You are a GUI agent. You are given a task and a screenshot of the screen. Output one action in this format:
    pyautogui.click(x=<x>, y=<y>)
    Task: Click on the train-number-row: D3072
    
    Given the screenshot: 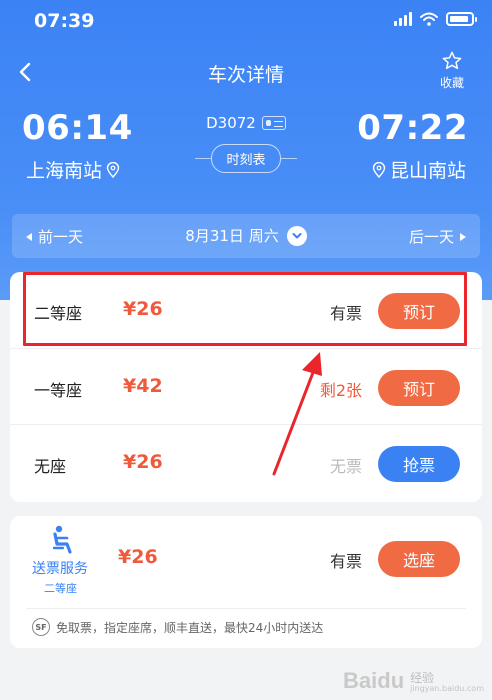 What is the action you would take?
    pyautogui.click(x=246, y=123)
    